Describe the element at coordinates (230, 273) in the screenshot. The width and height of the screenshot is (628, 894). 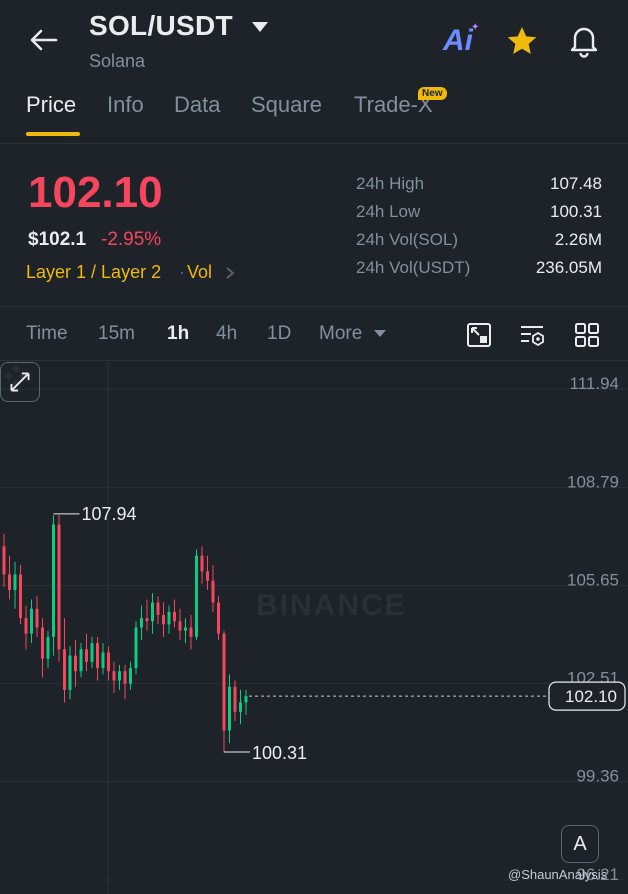
I see `chevron-right-icon` at that location.